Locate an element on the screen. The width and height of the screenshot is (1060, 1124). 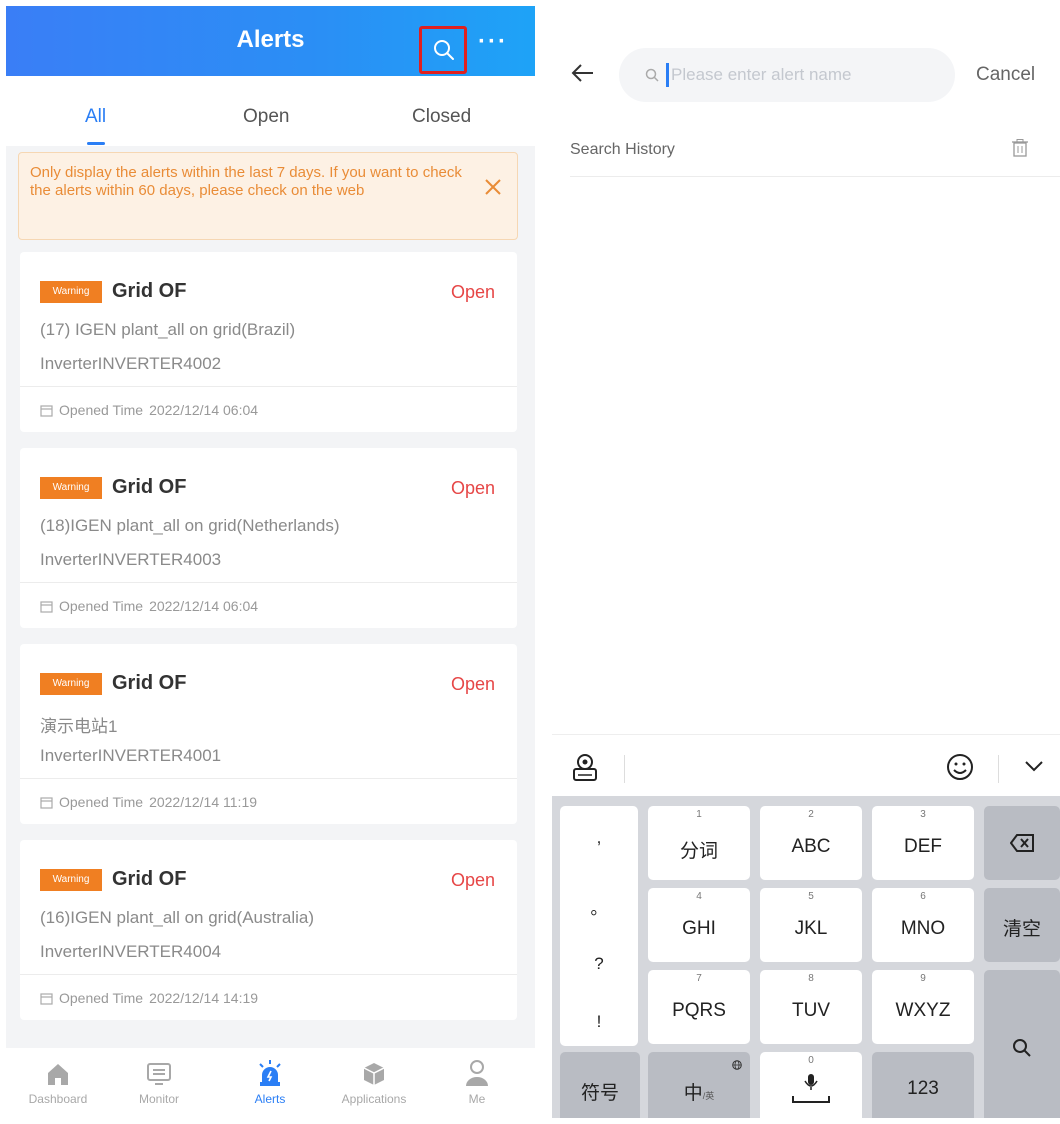
symbols-key: 符号 is located at coordinates (600, 1085).